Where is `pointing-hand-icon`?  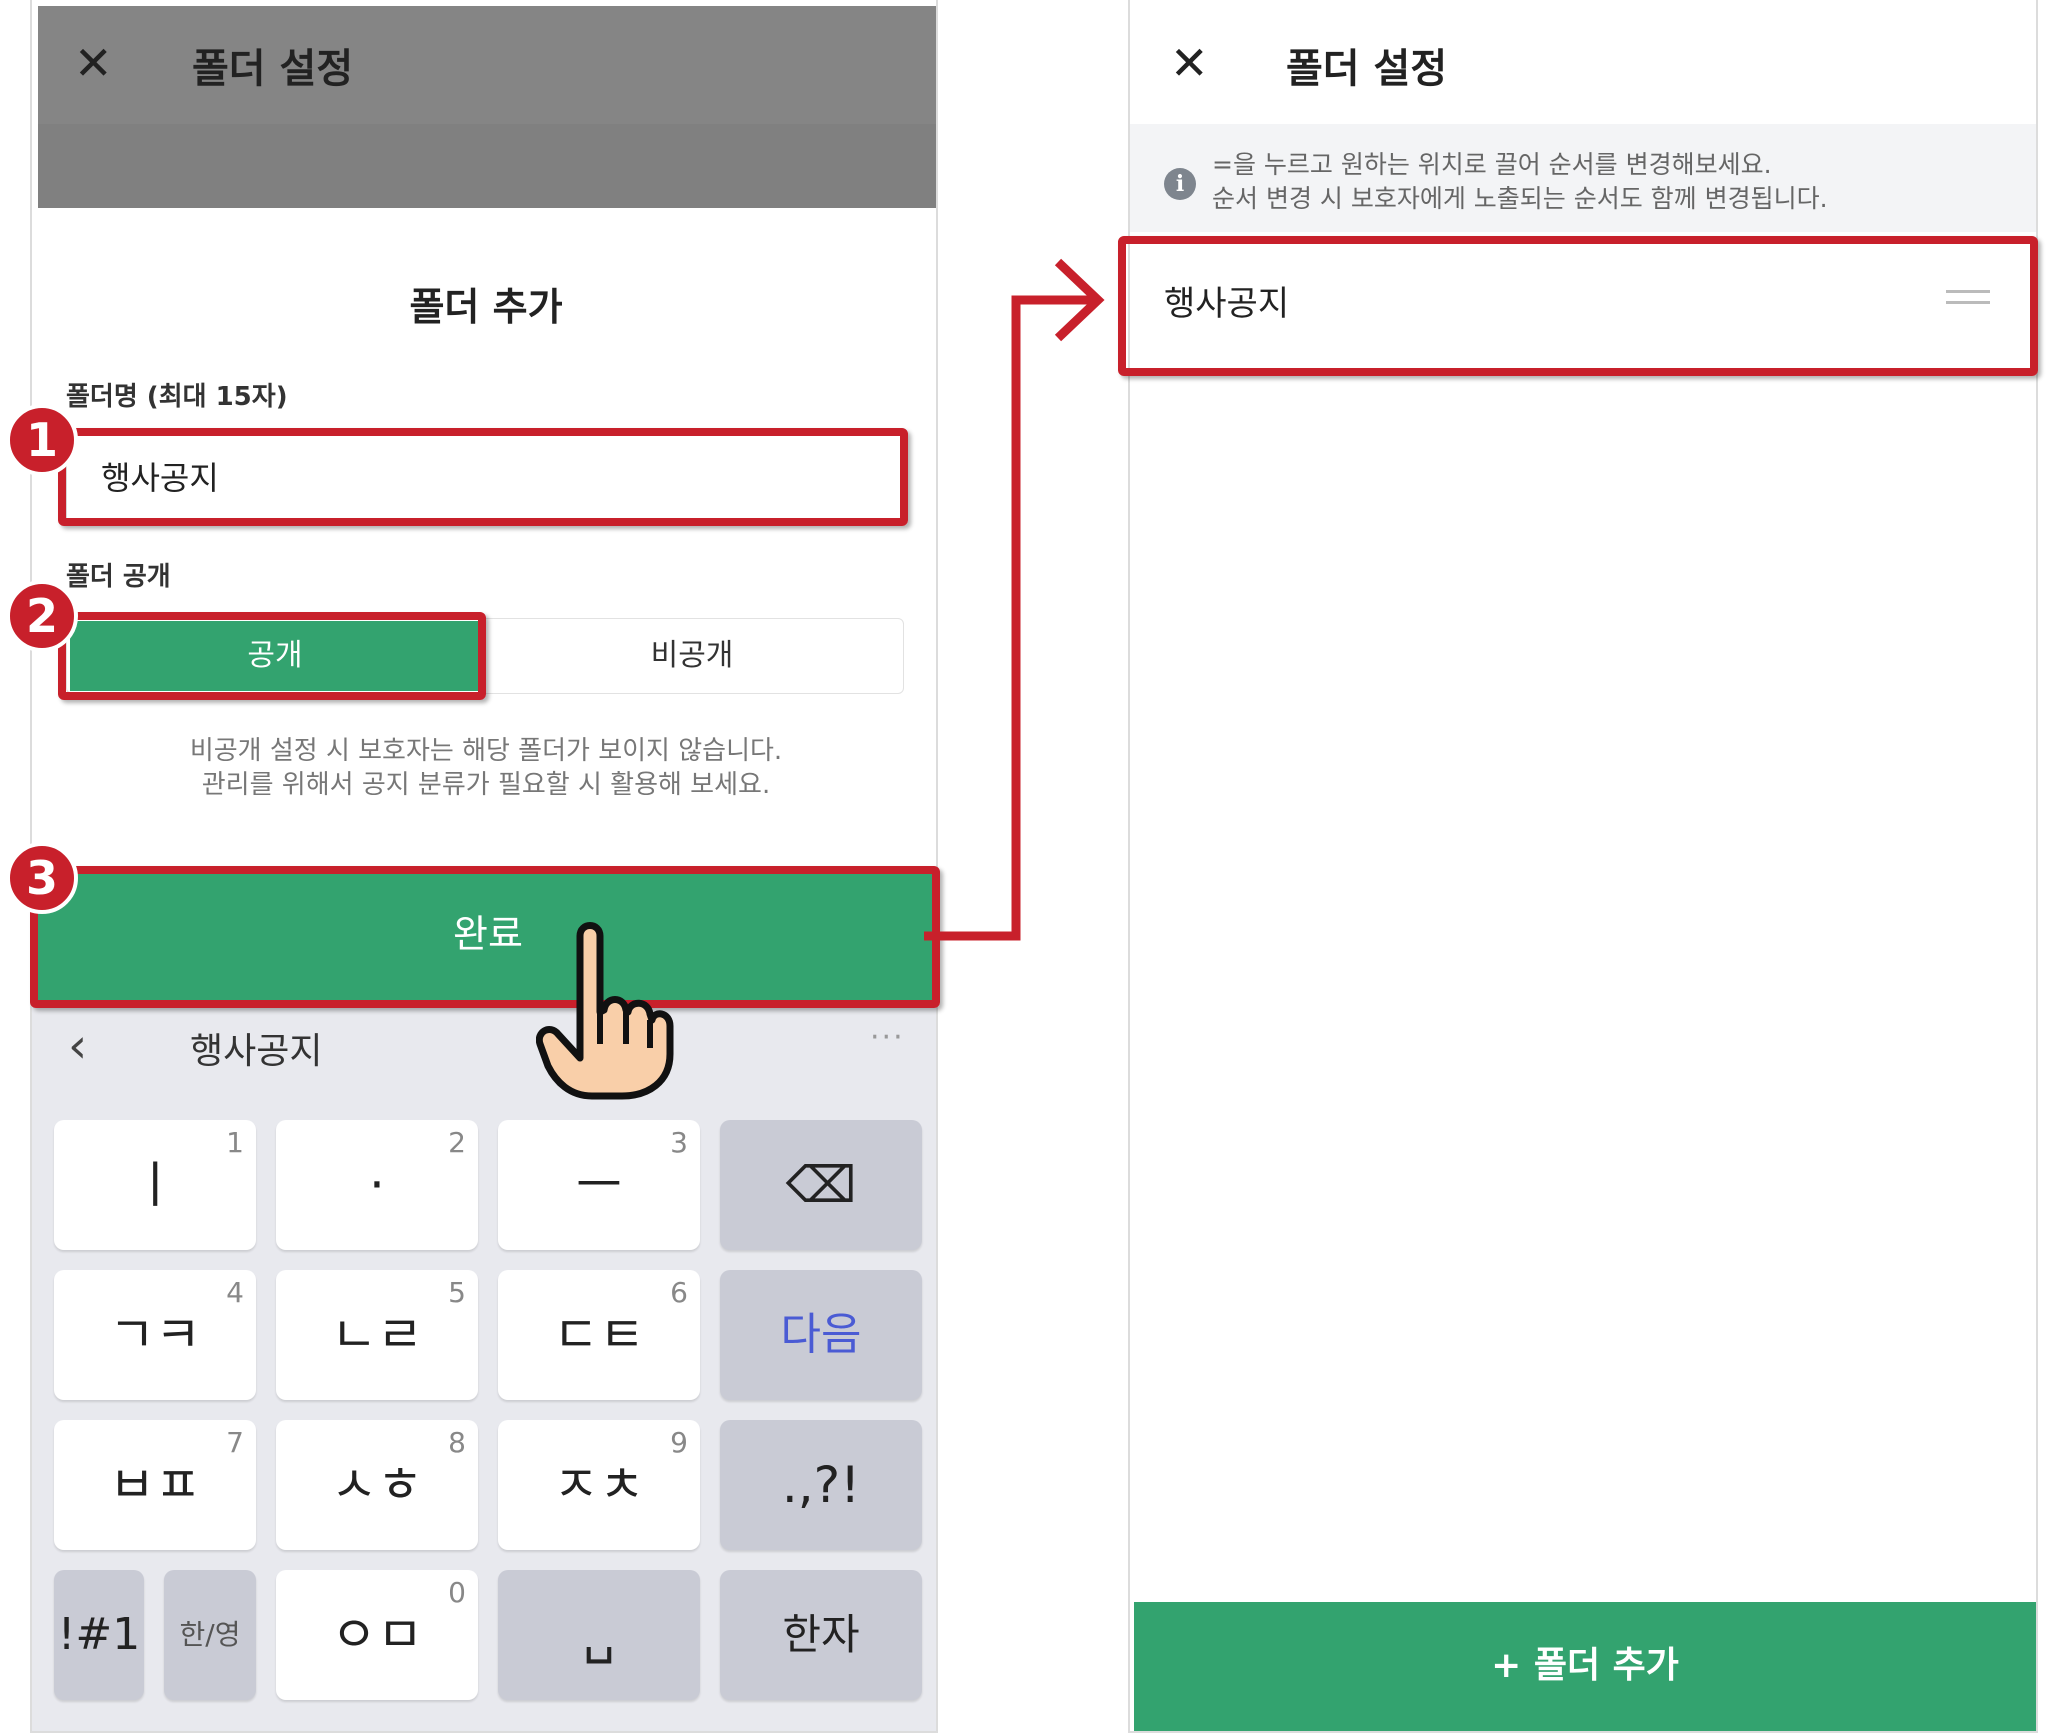 pointing-hand-icon is located at coordinates (605, 1011).